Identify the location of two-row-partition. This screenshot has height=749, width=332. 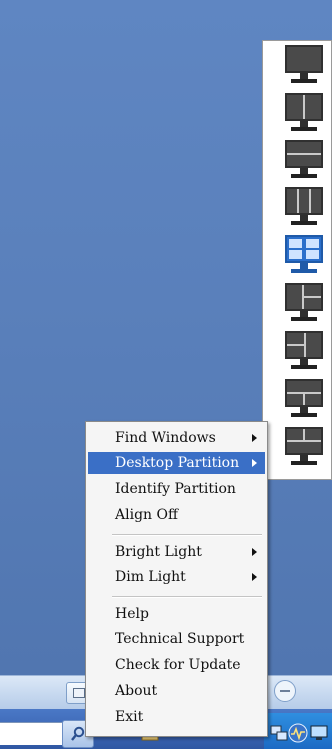
(305, 160).